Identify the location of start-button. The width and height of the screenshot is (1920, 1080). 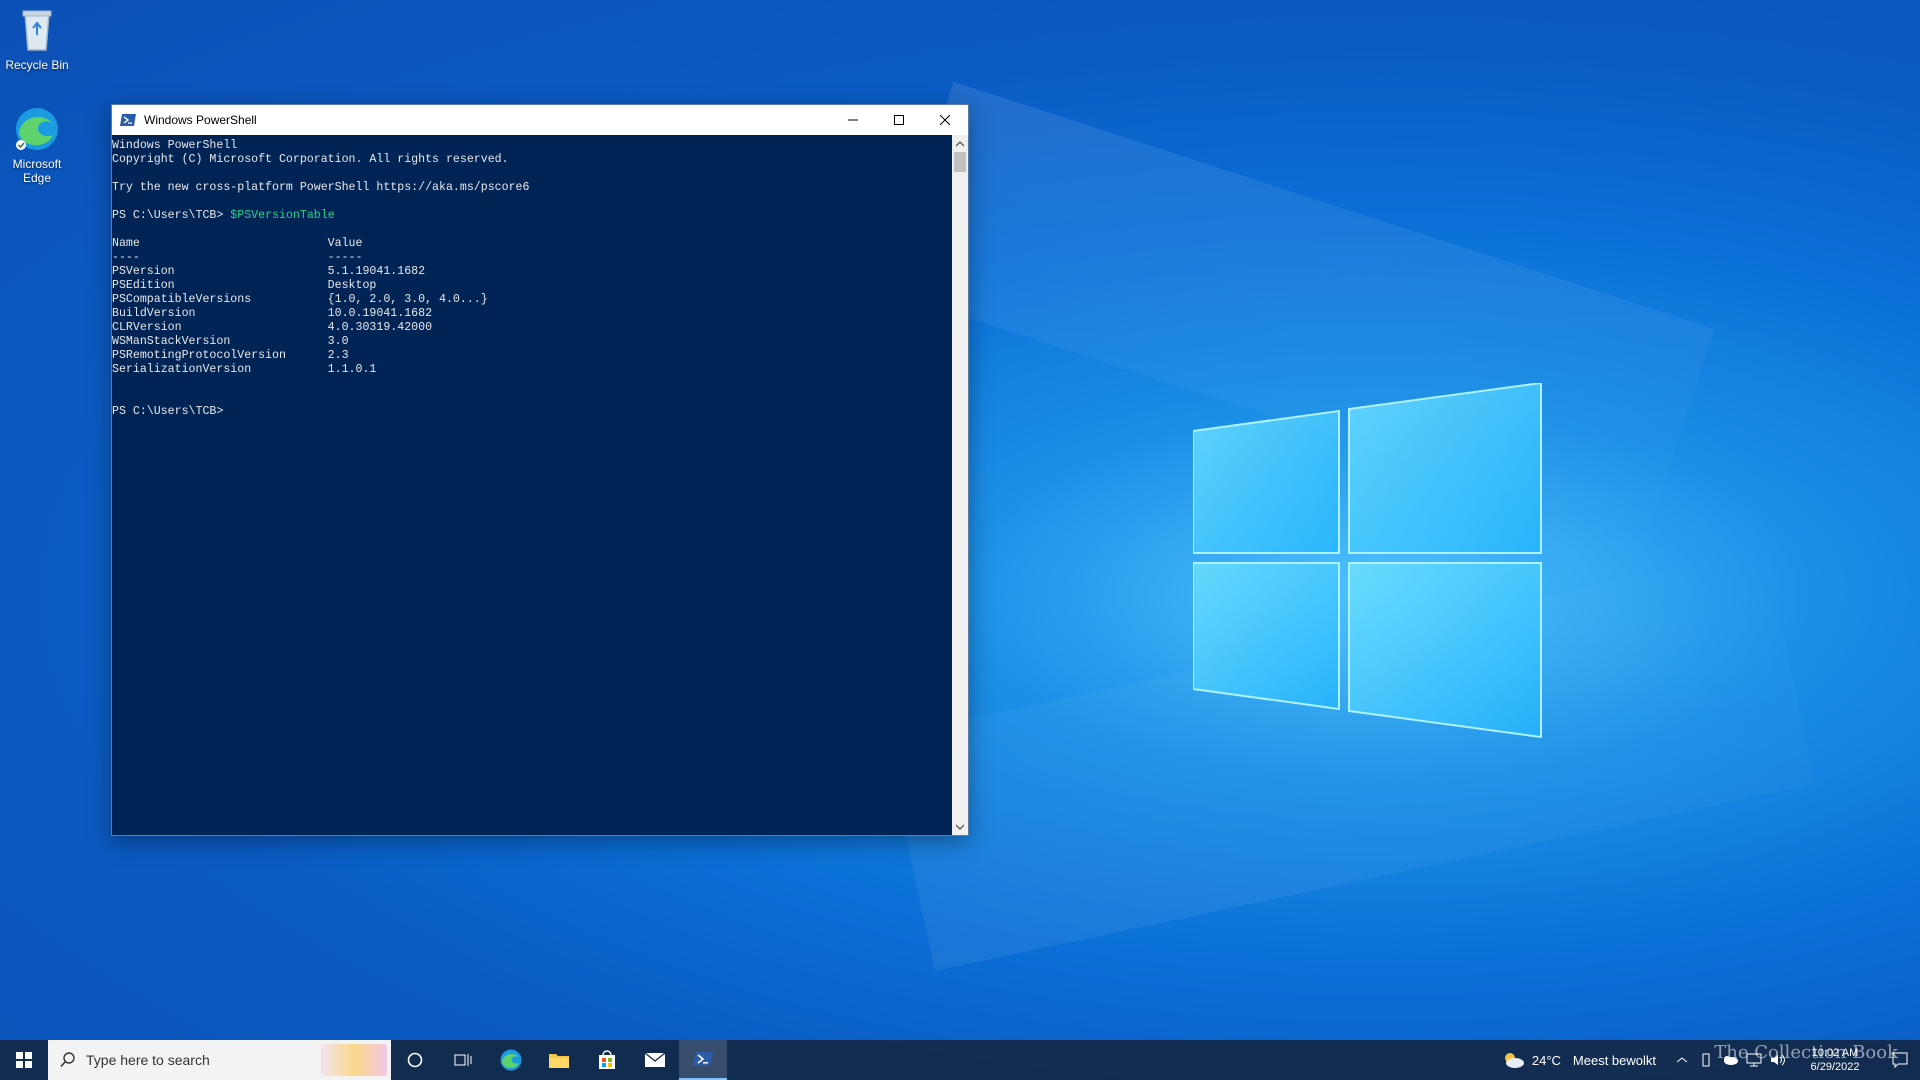
(24, 1060).